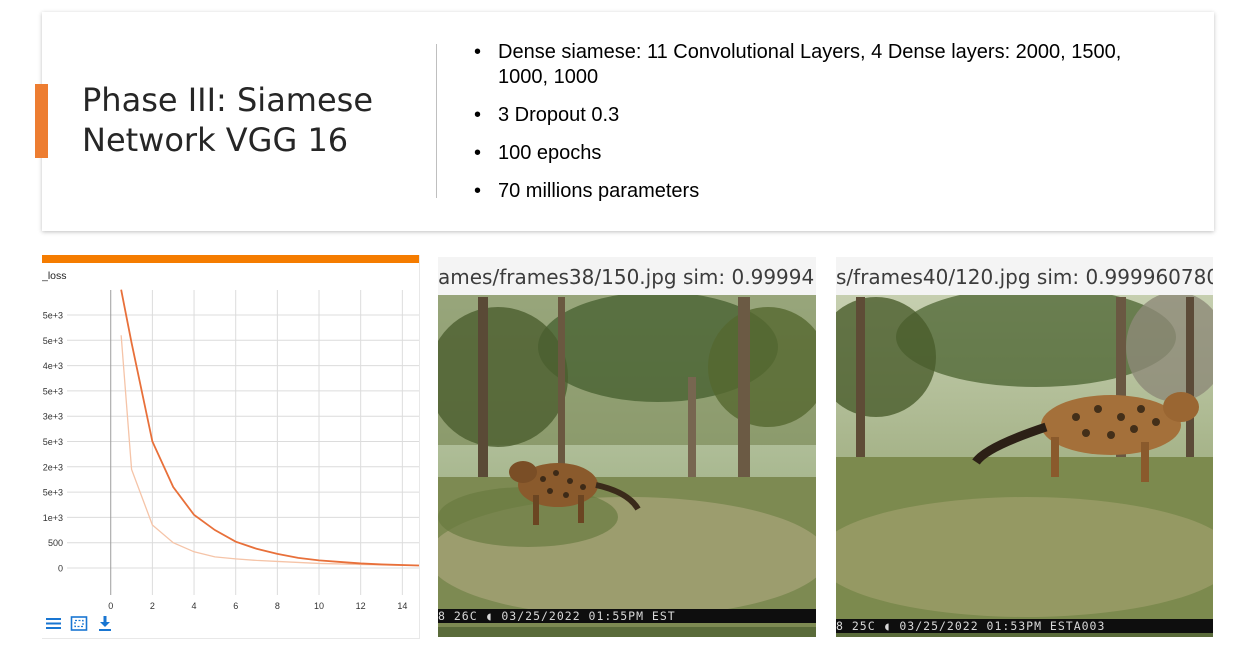 The height and width of the screenshot is (663, 1236). Describe the element at coordinates (1024, 626) in the screenshot. I see `photo-2-timestamp: 8 25C ◖ 03/25/2022 01:53PM ESTA003` at that location.